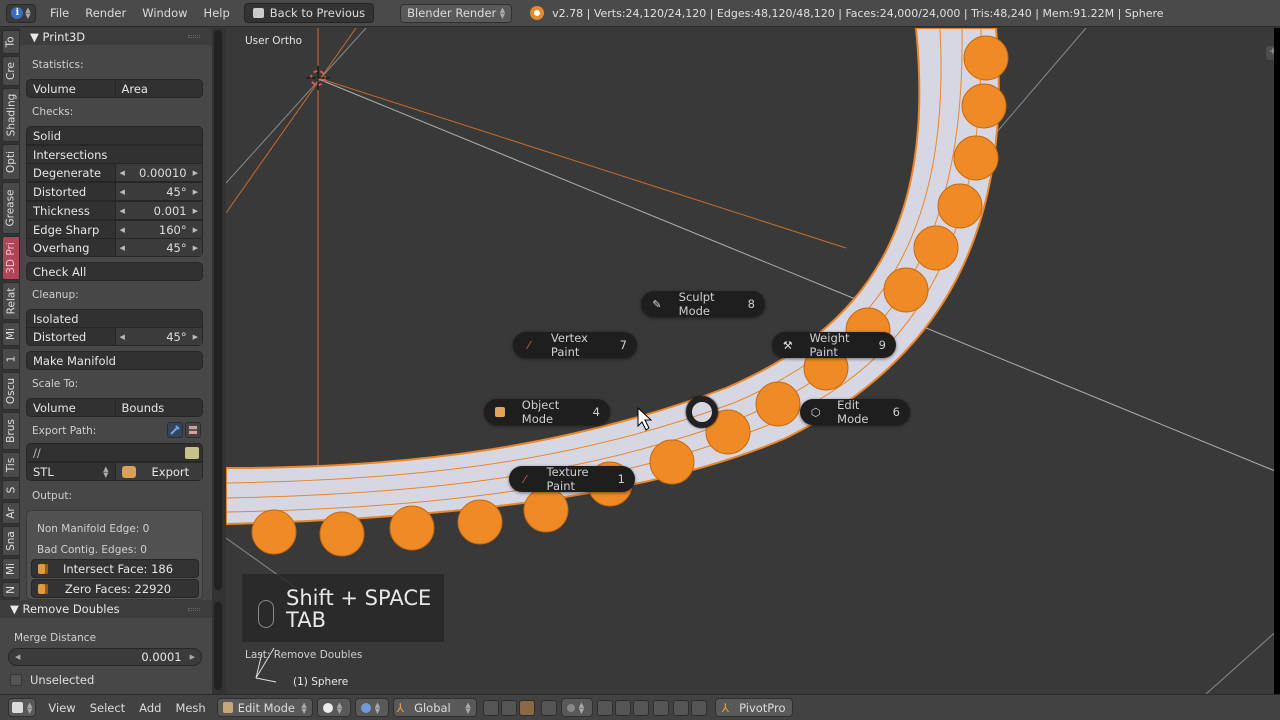 This screenshot has width=1280, height=720. Describe the element at coordinates (21, 13) in the screenshot. I see `editor-type-button: i ▲ ▼` at that location.